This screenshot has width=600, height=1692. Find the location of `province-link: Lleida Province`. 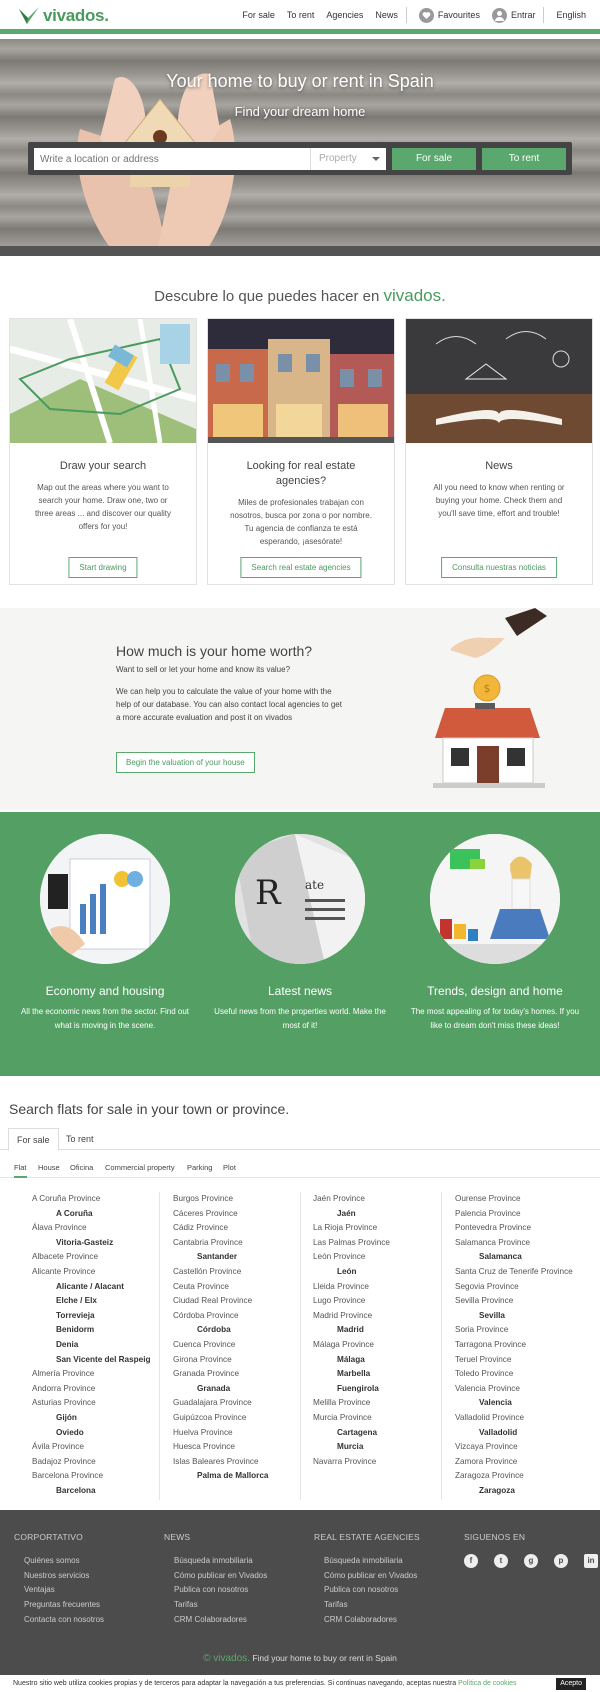

province-link: Lleida Province is located at coordinates (383, 1287).